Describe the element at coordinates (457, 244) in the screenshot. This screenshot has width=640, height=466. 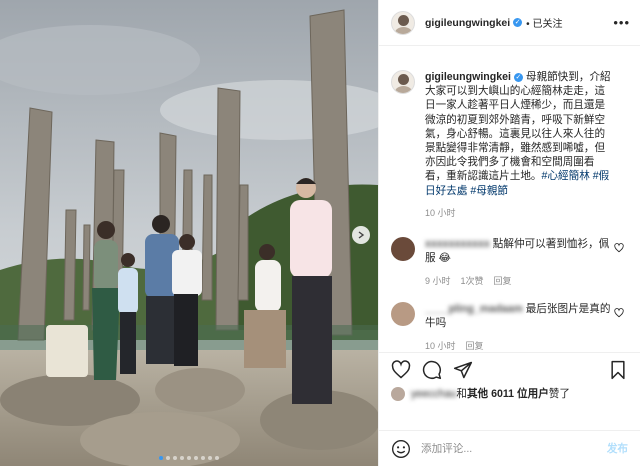
I see `commenter-username: xxxxxxxxxxx` at that location.